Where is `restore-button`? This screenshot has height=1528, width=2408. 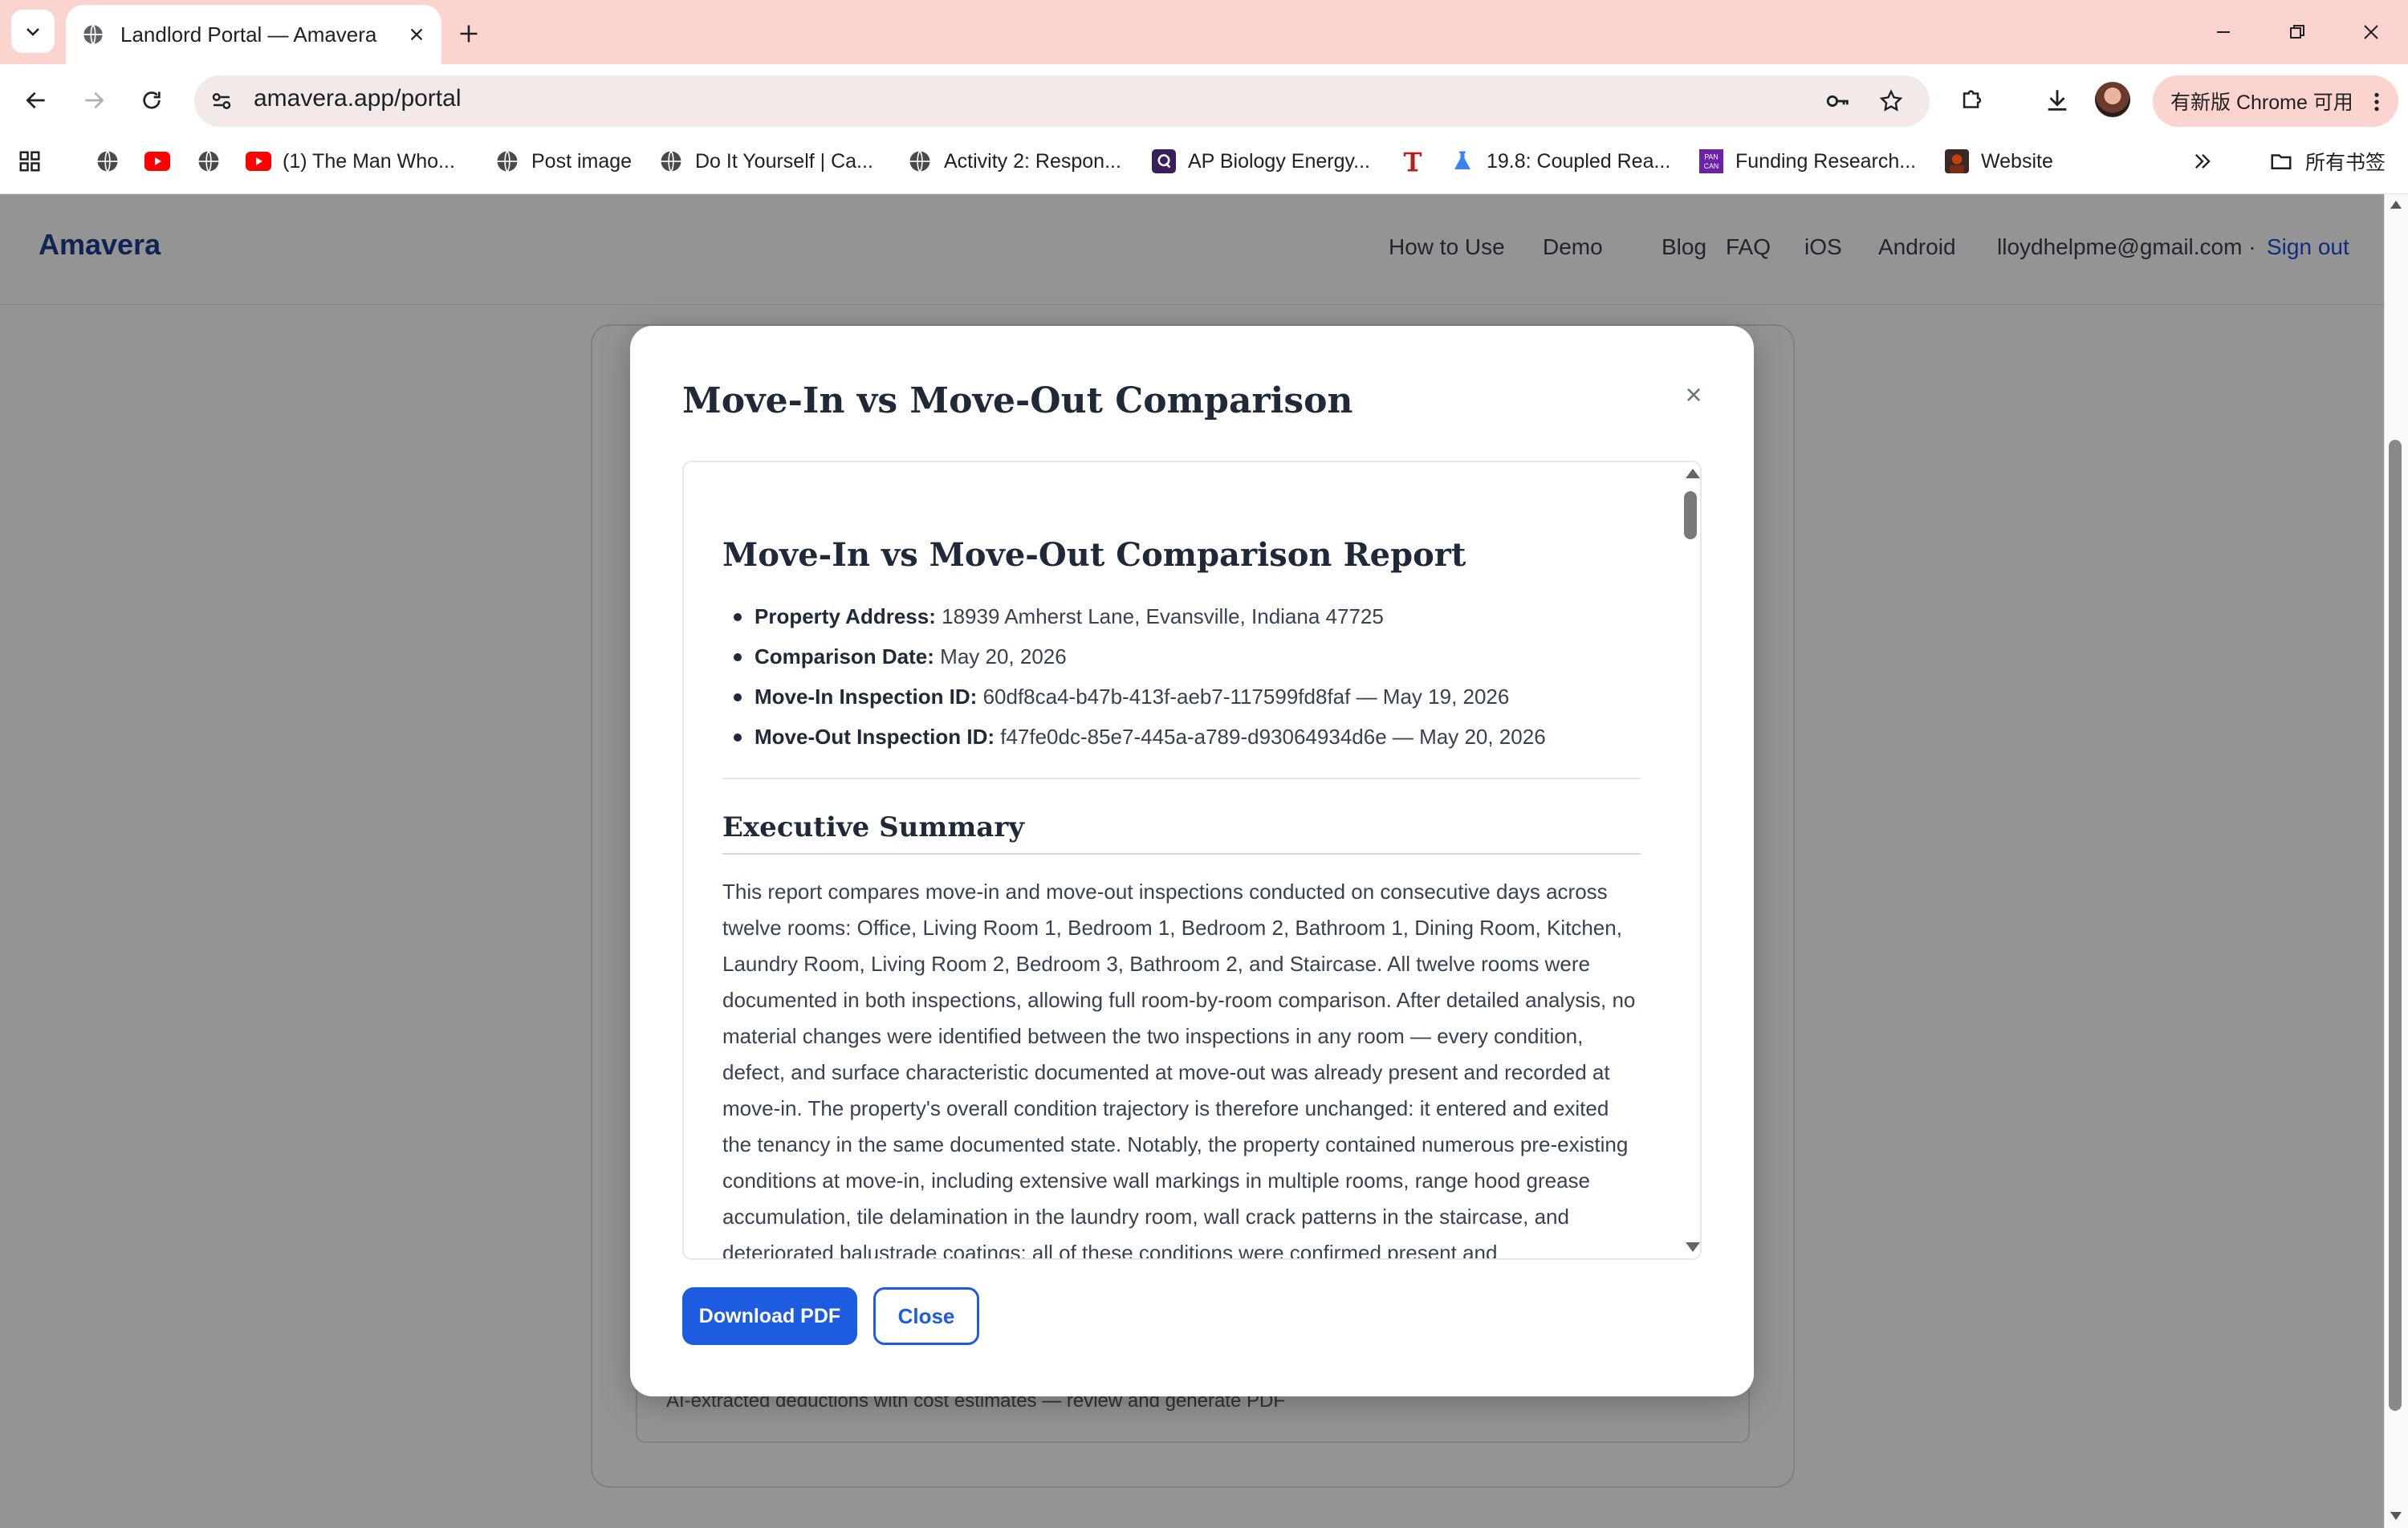
restore-button is located at coordinates (2297, 32).